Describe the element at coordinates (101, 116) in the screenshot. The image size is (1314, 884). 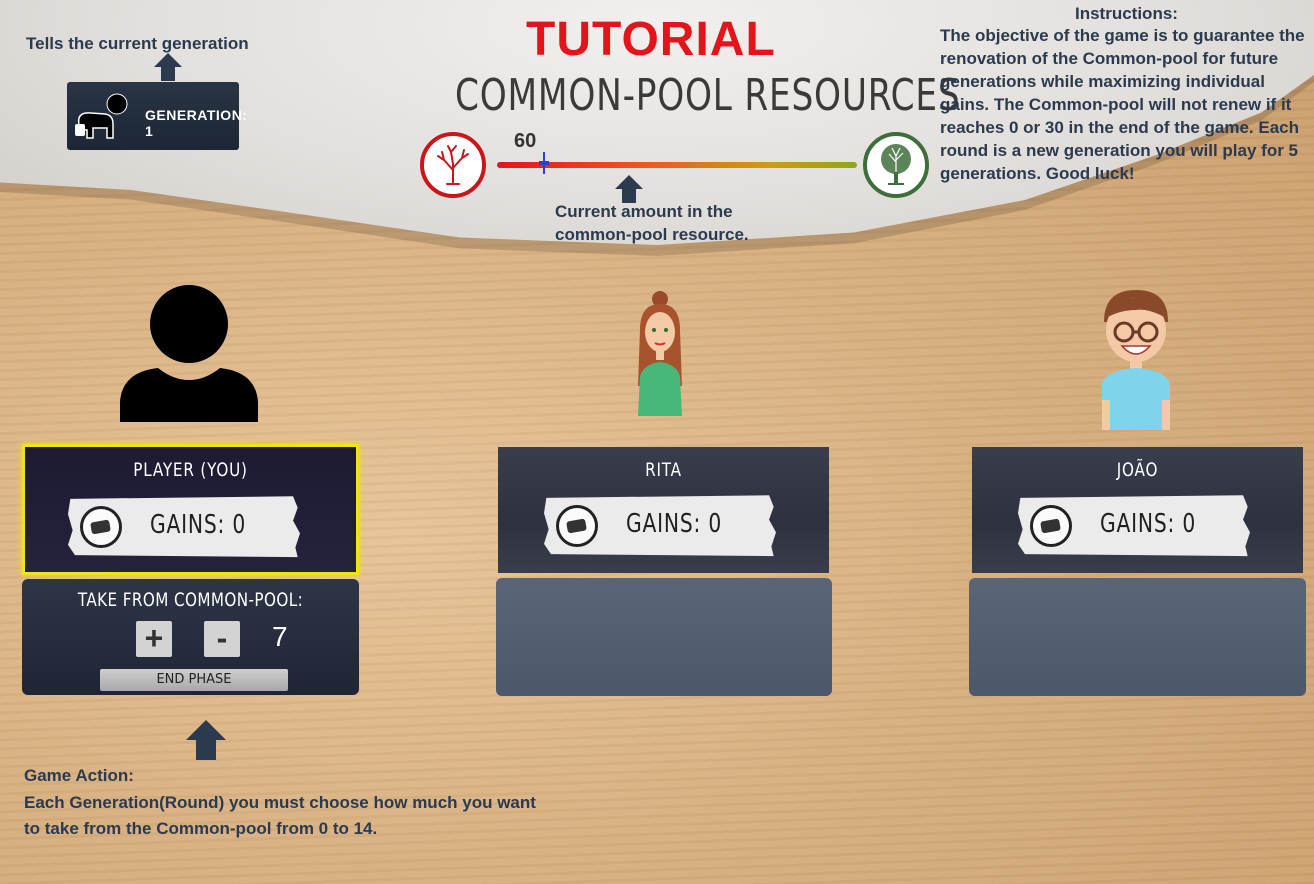
I see `baby-crawling-icon` at that location.